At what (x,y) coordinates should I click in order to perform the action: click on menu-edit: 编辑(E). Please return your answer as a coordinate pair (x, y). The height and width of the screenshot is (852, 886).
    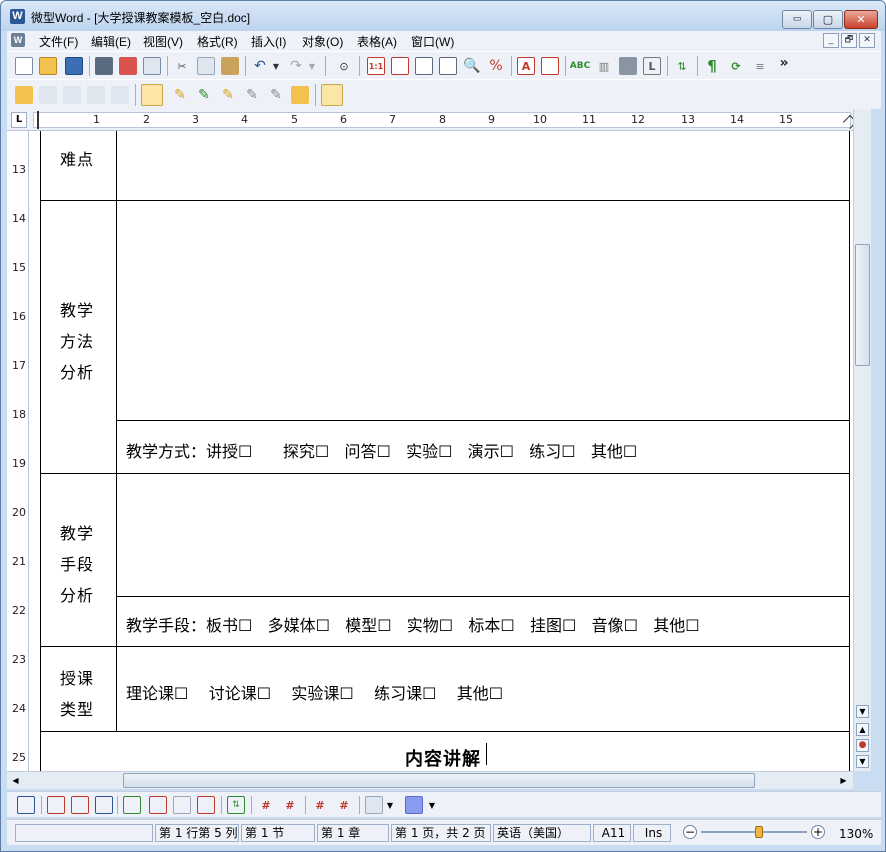
    Looking at the image, I should click on (111, 41).